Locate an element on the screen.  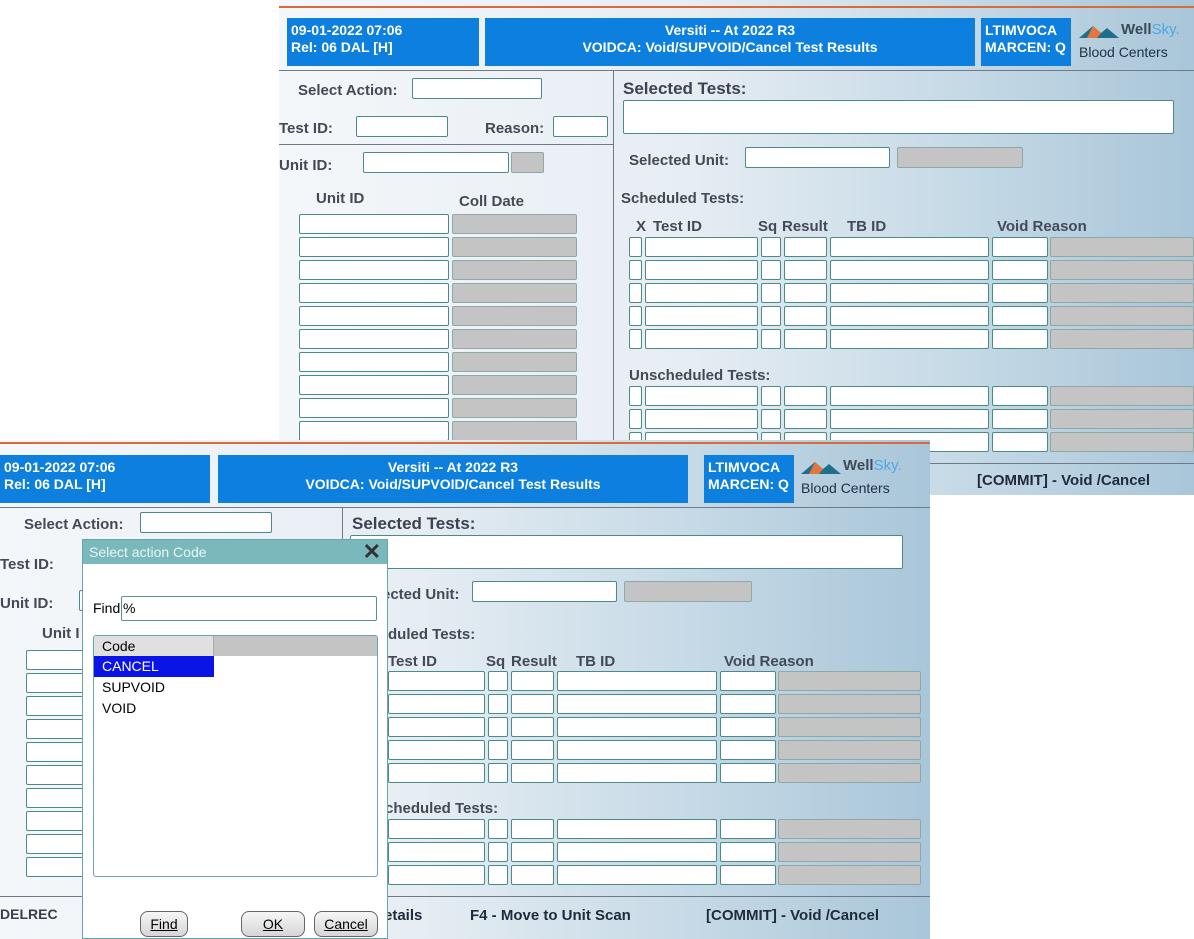
code-list-item: VOID is located at coordinates (154, 708).